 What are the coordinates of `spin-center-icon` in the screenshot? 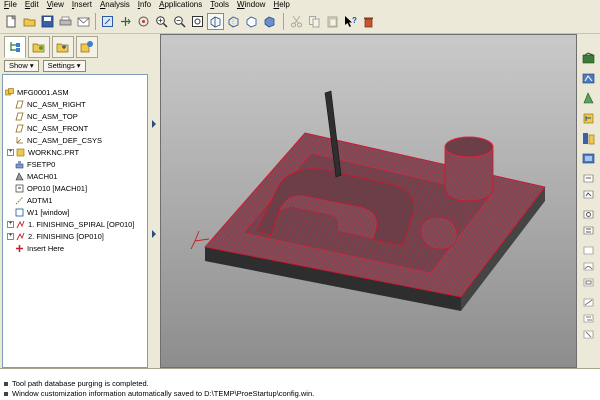 It's located at (125, 21).